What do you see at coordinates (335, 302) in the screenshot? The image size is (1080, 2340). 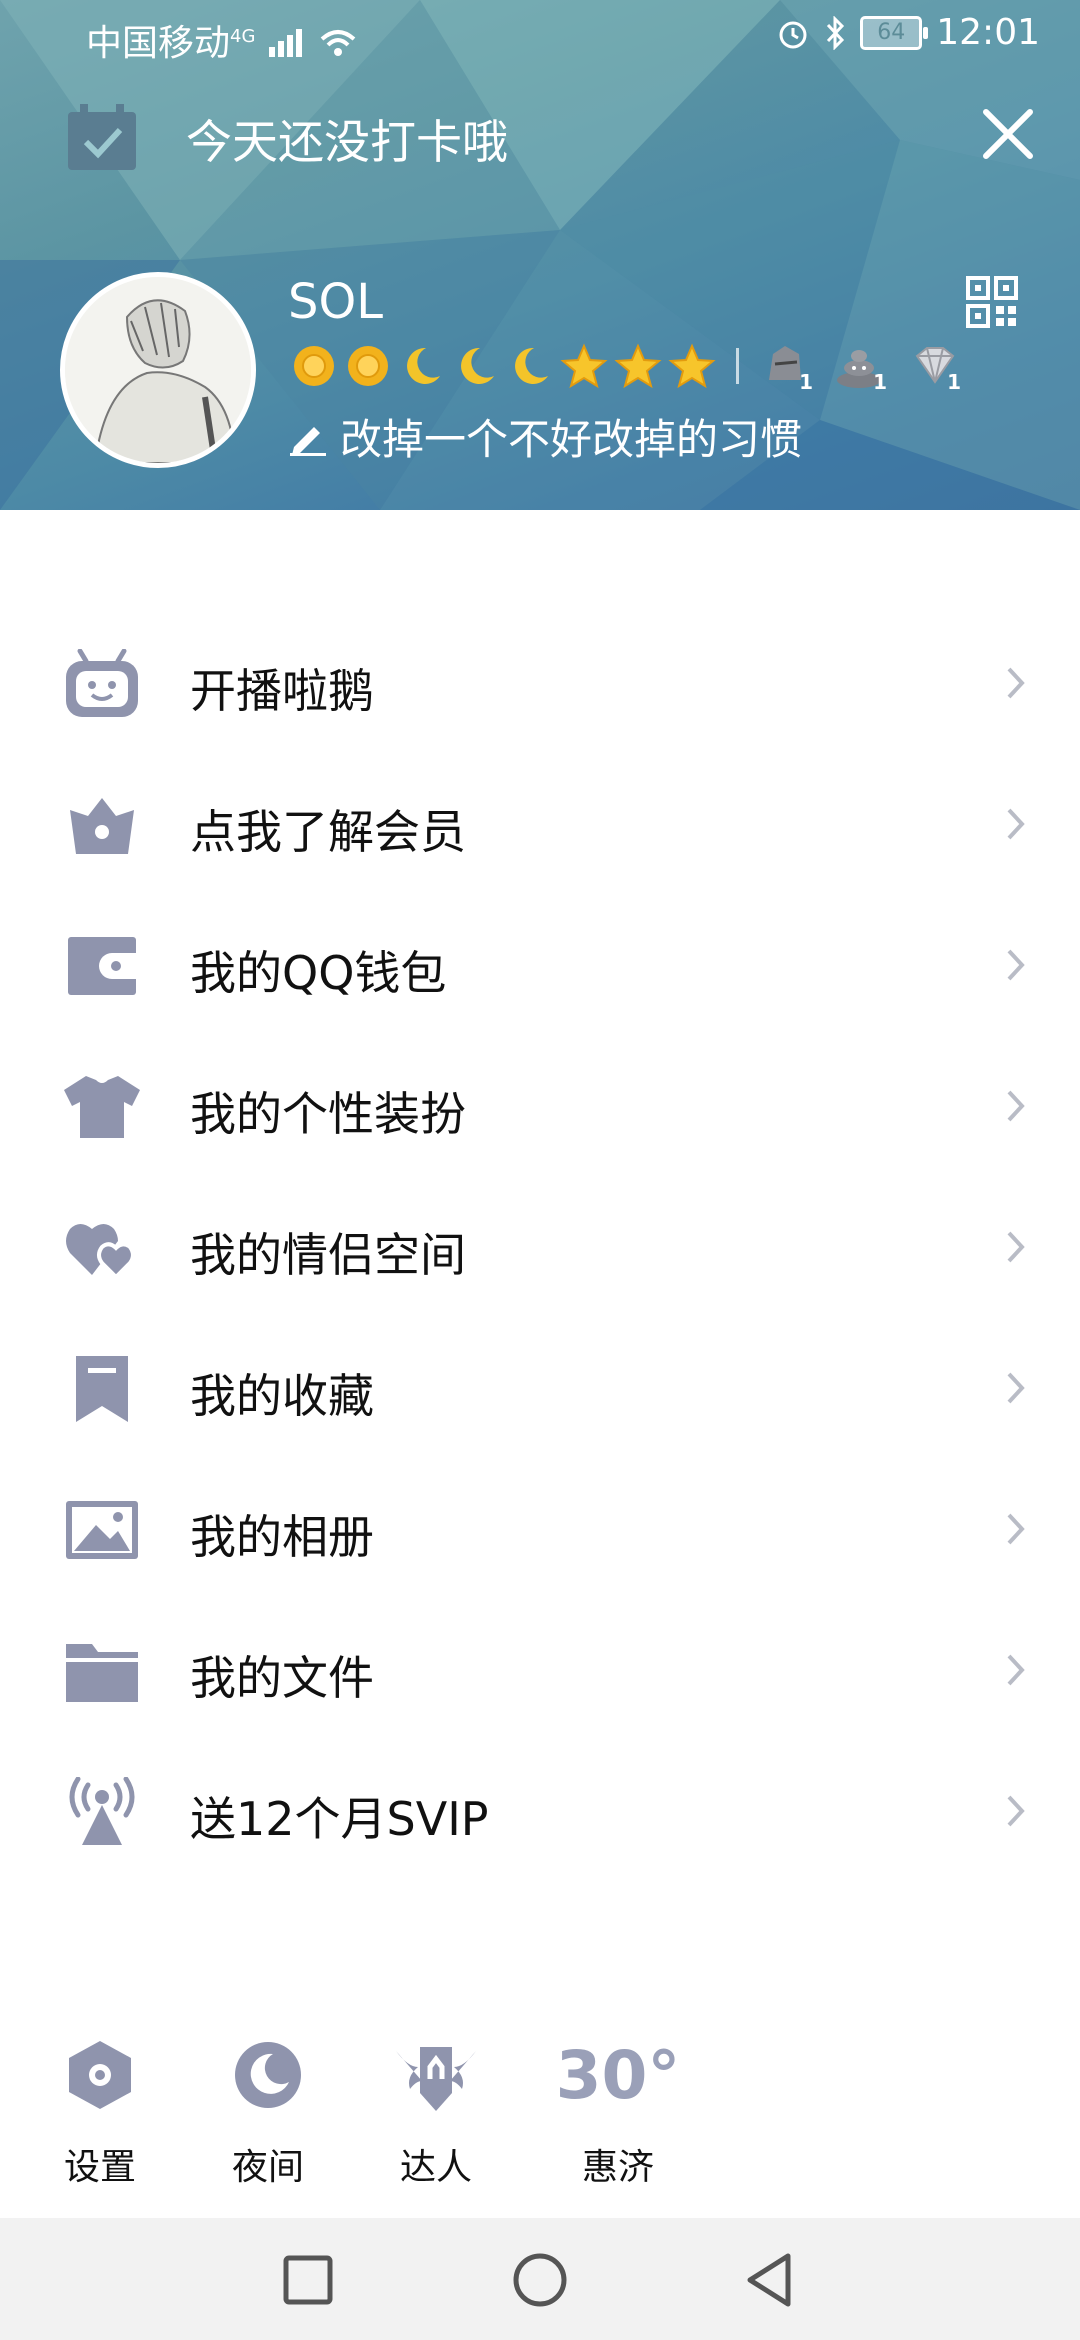 I see `username: SOL` at bounding box center [335, 302].